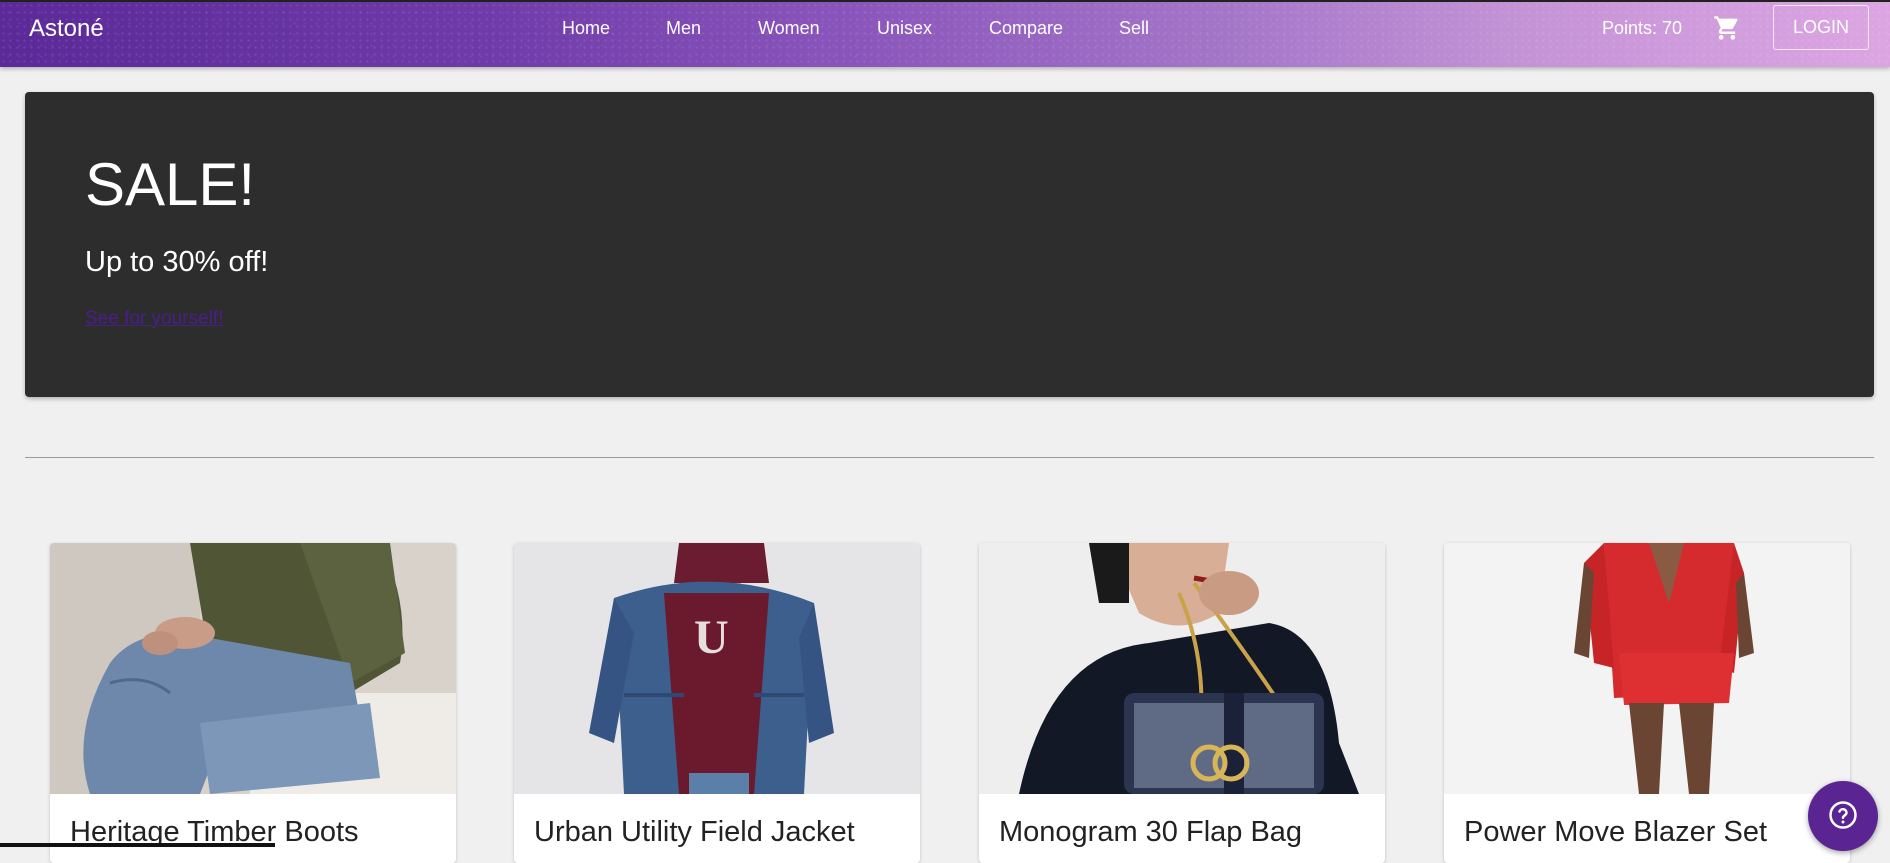 The width and height of the screenshot is (1890, 863). What do you see at coordinates (154, 319) in the screenshot?
I see `sale-link: See for yourself!` at bounding box center [154, 319].